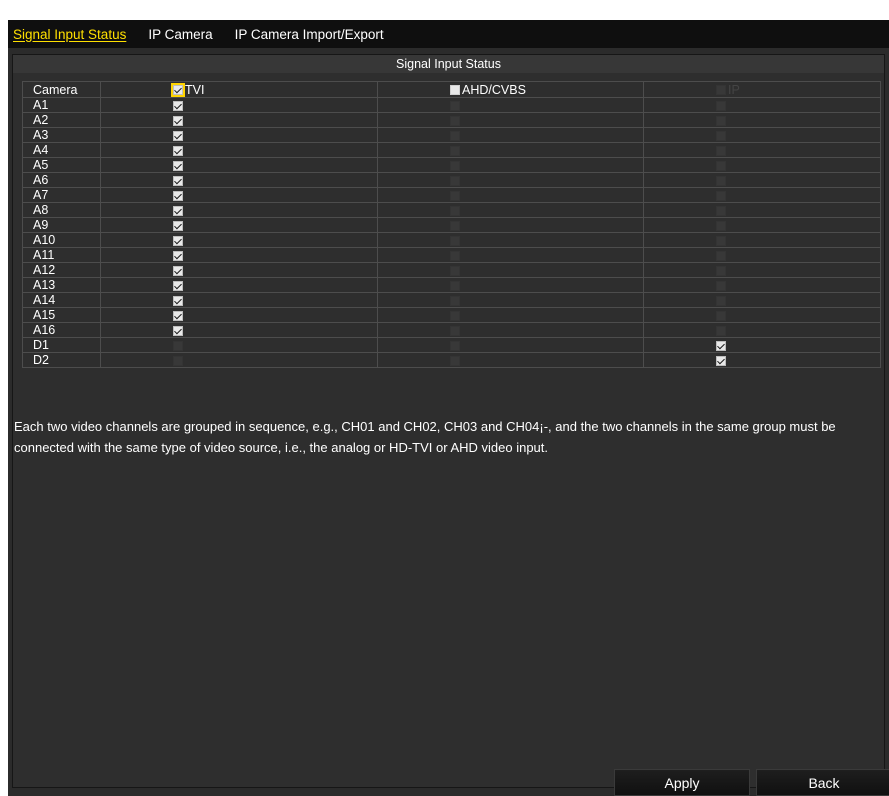  What do you see at coordinates (61, 255) in the screenshot?
I see `camera-name-cell: A11` at bounding box center [61, 255].